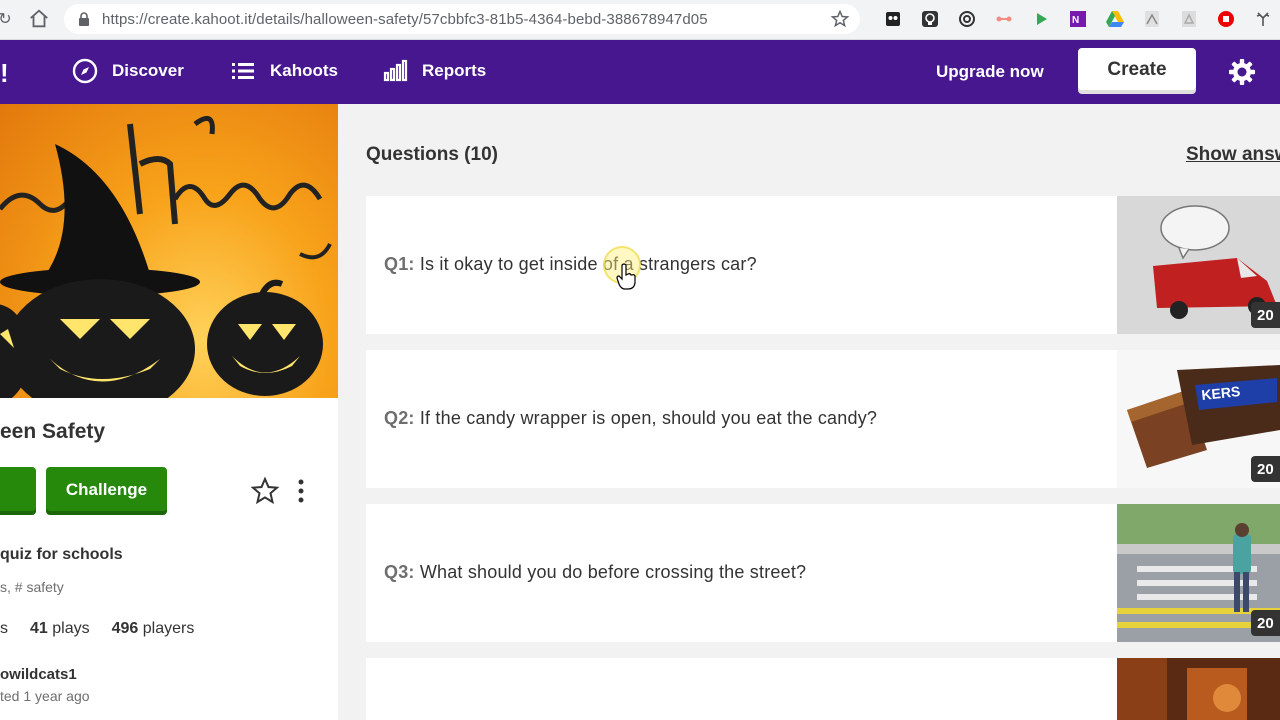  Describe the element at coordinates (1152, 19) in the screenshot. I see `pdf-icon` at that location.